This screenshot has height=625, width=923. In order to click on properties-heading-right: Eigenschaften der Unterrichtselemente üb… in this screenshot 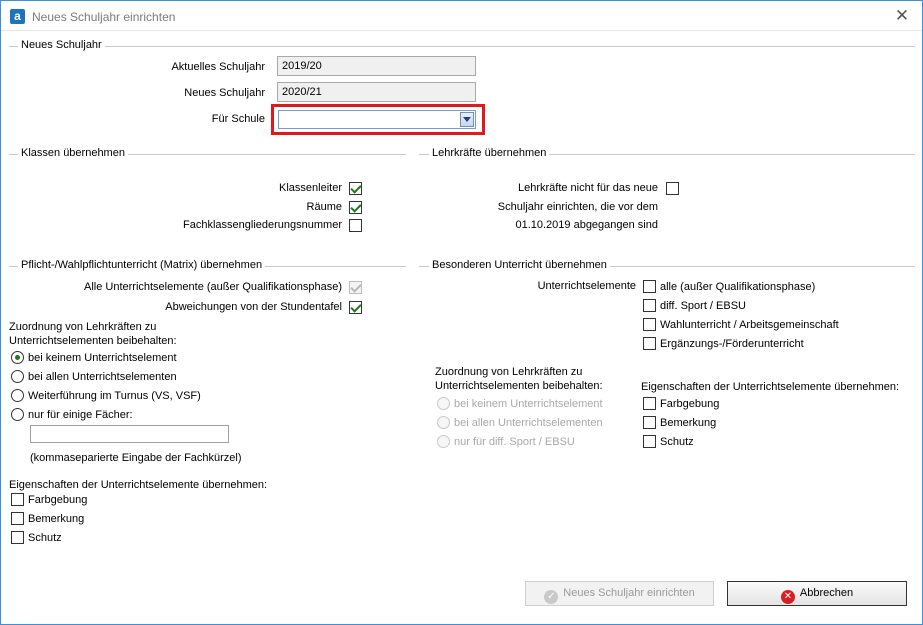, I will do `click(770, 387)`.